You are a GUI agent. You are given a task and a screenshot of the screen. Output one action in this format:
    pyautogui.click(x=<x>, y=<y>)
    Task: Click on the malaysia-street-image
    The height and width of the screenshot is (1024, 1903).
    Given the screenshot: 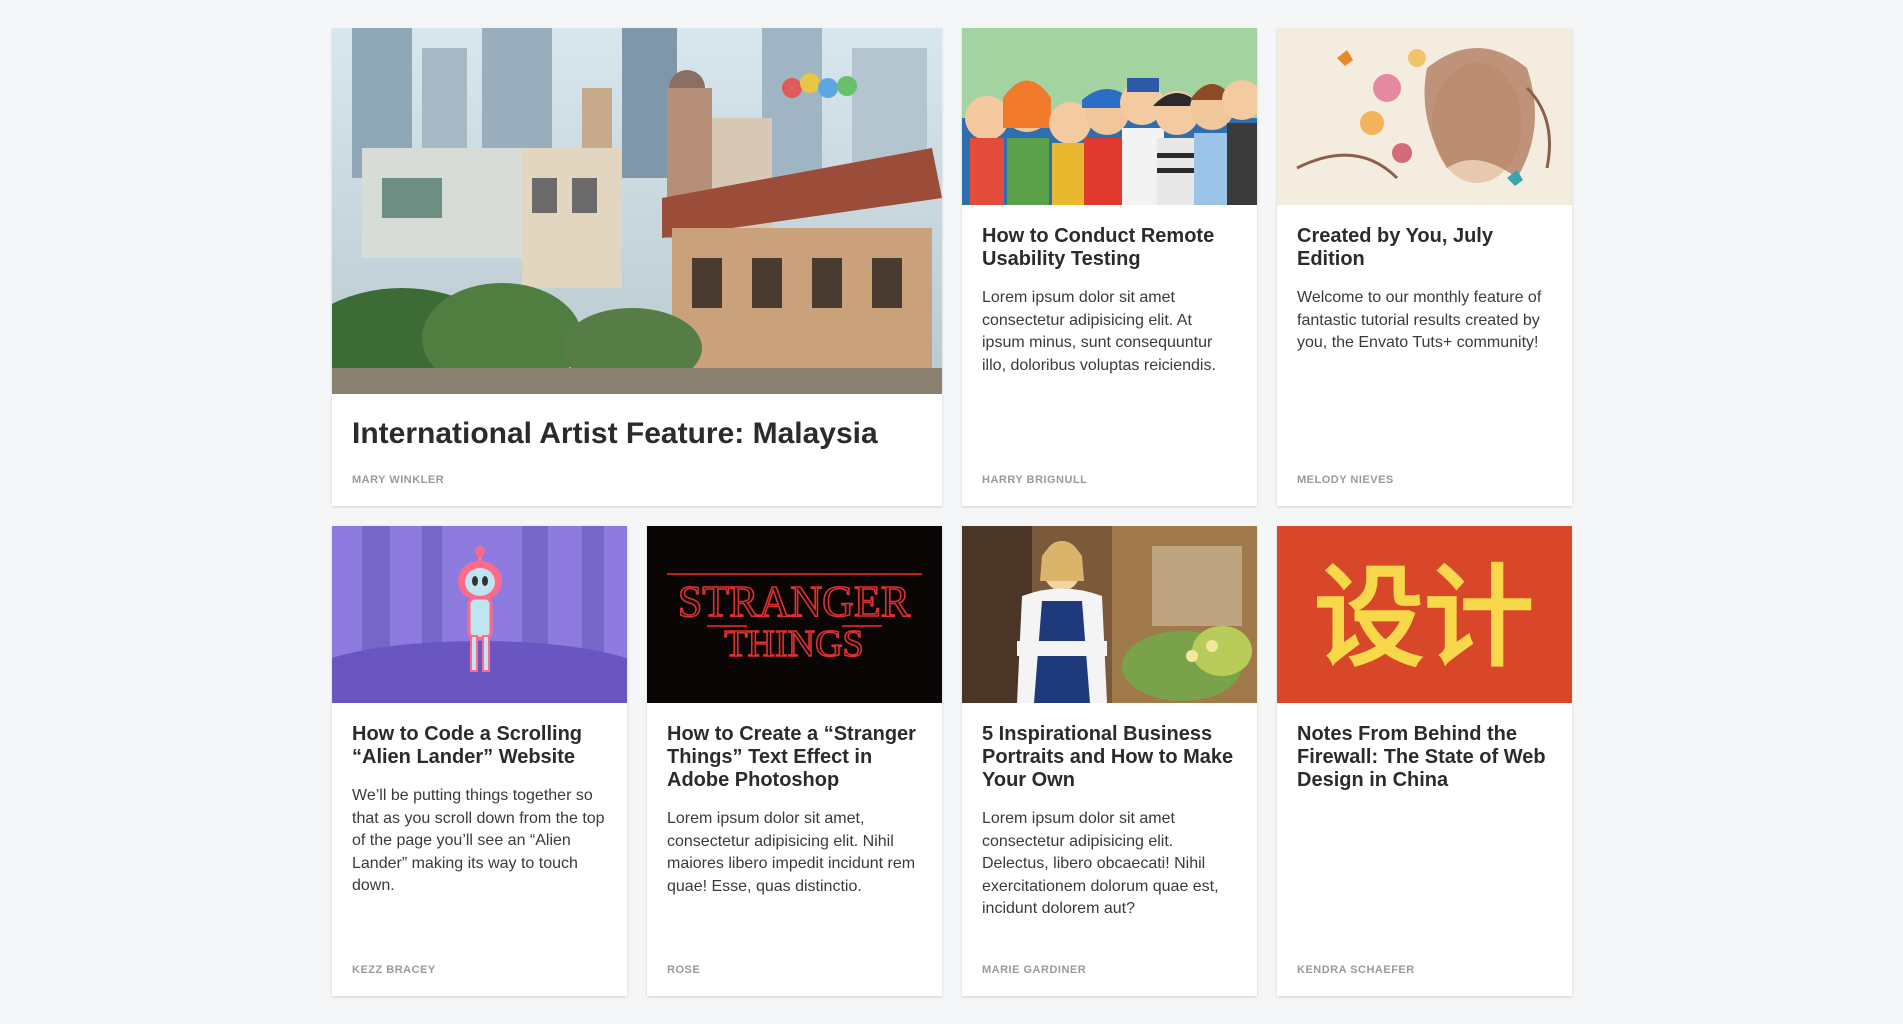 What is the action you would take?
    pyautogui.click(x=637, y=211)
    